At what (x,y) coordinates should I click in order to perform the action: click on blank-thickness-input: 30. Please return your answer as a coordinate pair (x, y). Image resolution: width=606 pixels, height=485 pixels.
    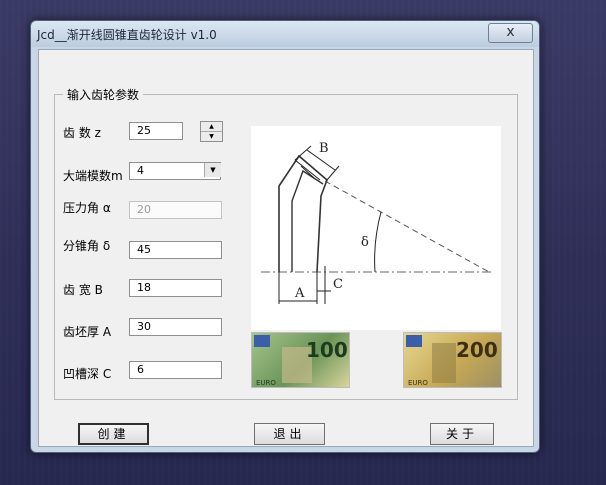
    Looking at the image, I should click on (175, 327).